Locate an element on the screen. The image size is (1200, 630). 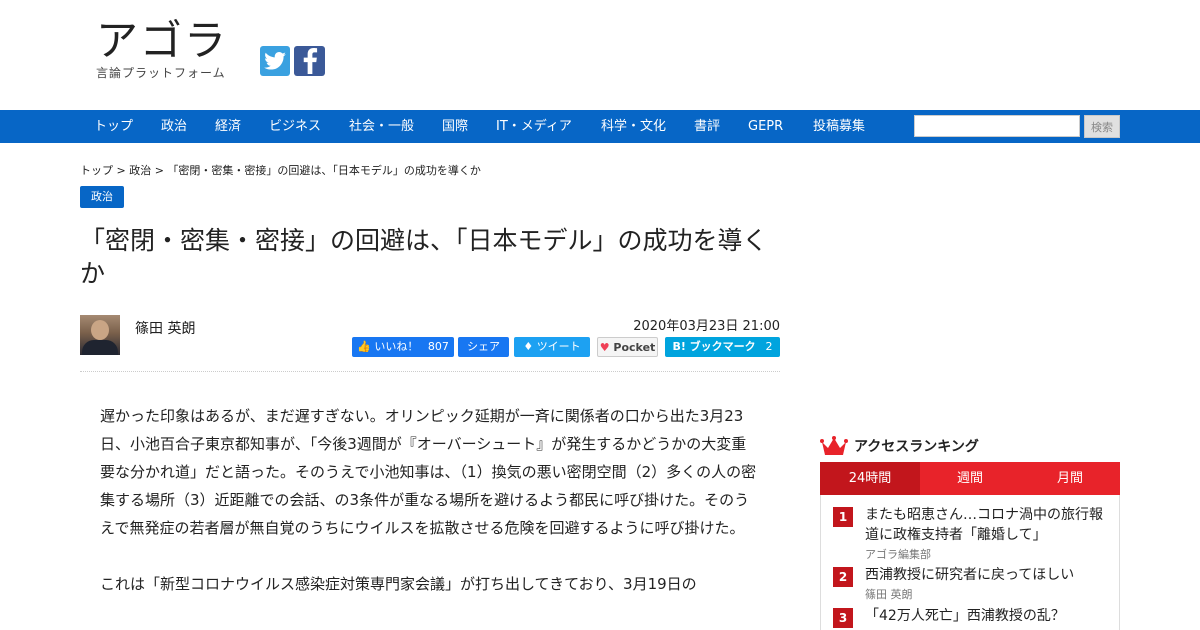
pocket-button: ♥ Pocket is located at coordinates (627, 347).